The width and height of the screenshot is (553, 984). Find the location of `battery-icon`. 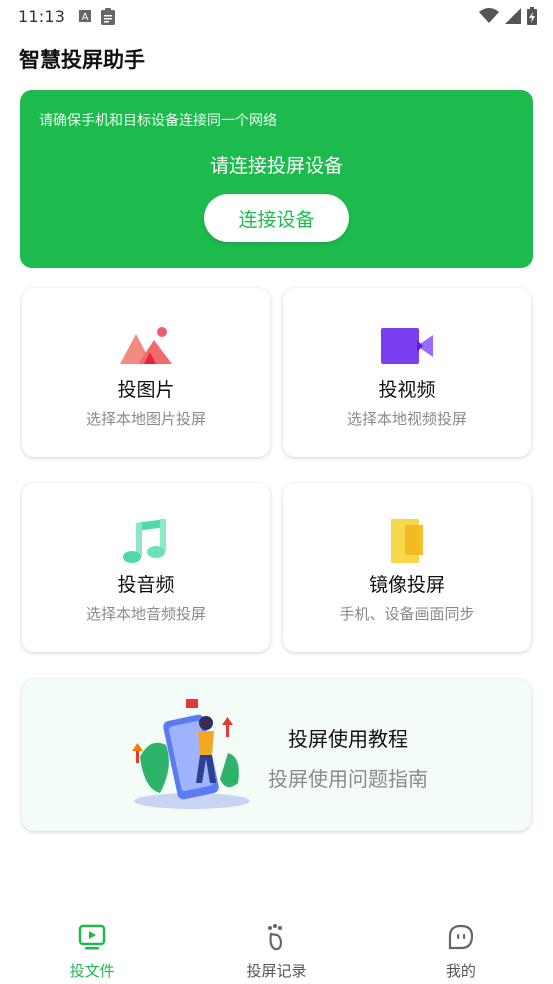

battery-icon is located at coordinates (532, 16).